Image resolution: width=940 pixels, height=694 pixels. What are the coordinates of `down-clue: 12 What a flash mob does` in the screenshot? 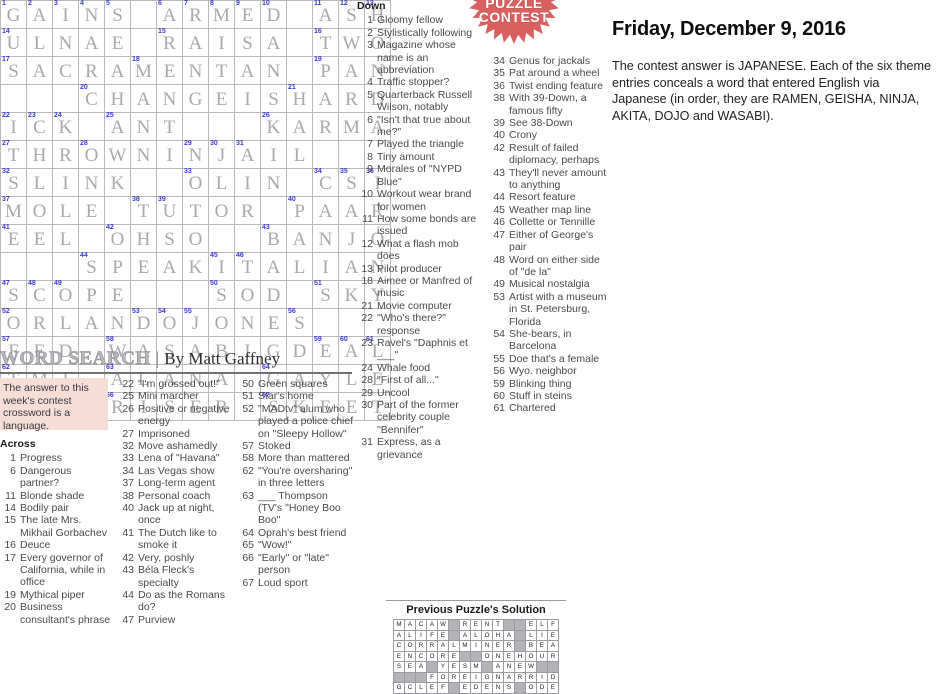 It's located at (419, 250).